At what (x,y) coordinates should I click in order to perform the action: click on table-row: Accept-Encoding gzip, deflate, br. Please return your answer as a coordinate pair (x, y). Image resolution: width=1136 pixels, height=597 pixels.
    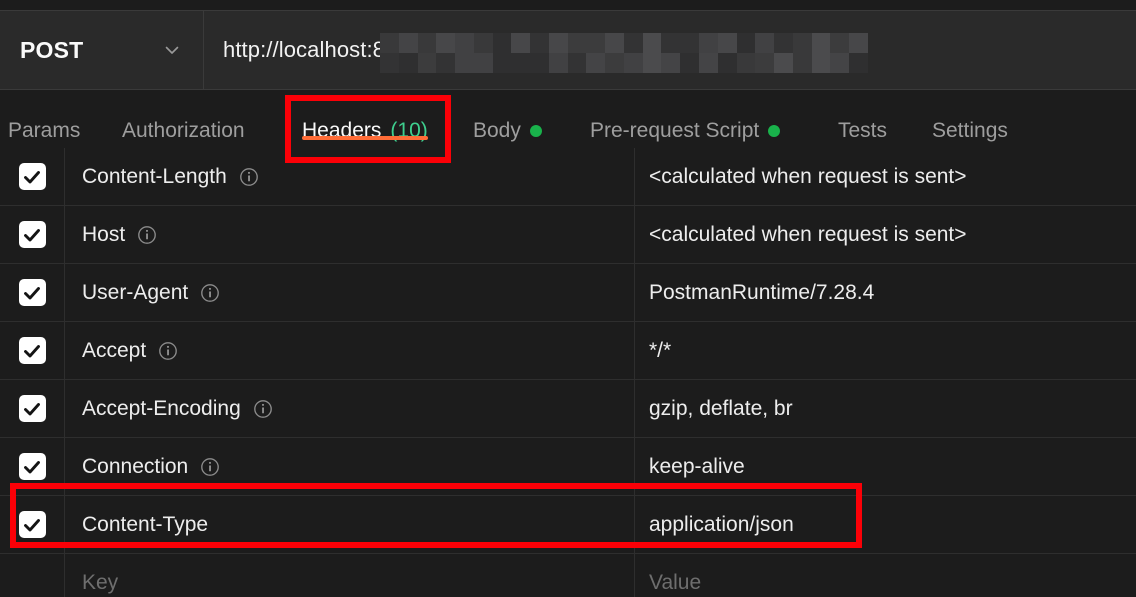
    Looking at the image, I should click on (568, 409).